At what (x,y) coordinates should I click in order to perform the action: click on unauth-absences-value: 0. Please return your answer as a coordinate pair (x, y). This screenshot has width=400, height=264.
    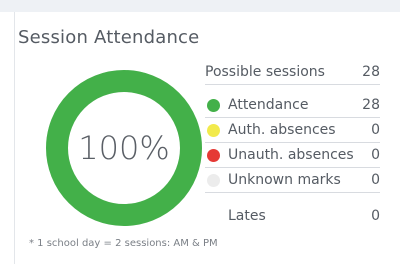
    Looking at the image, I should click on (375, 155).